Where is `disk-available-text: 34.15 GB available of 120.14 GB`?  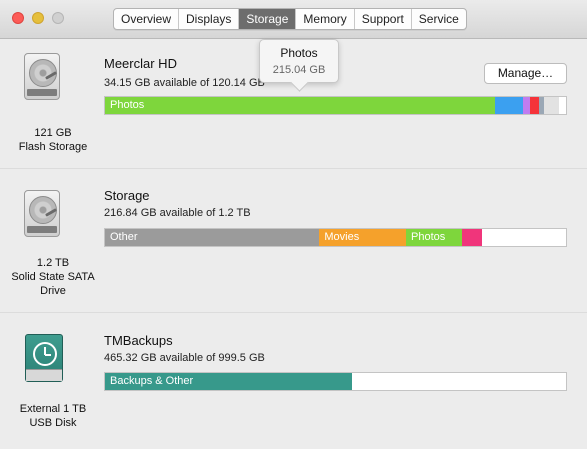 disk-available-text: 34.15 GB available of 120.14 GB is located at coordinates (184, 83).